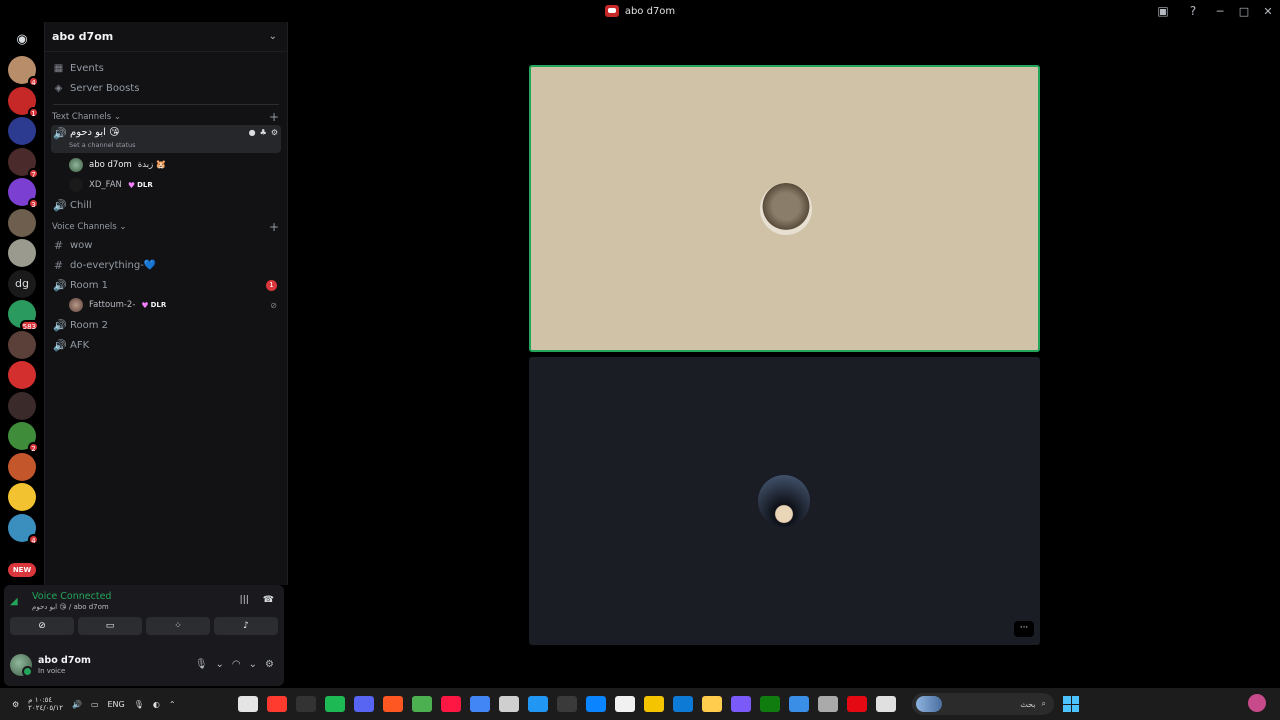  I want to click on server-icon: 1, so click(23, 102).